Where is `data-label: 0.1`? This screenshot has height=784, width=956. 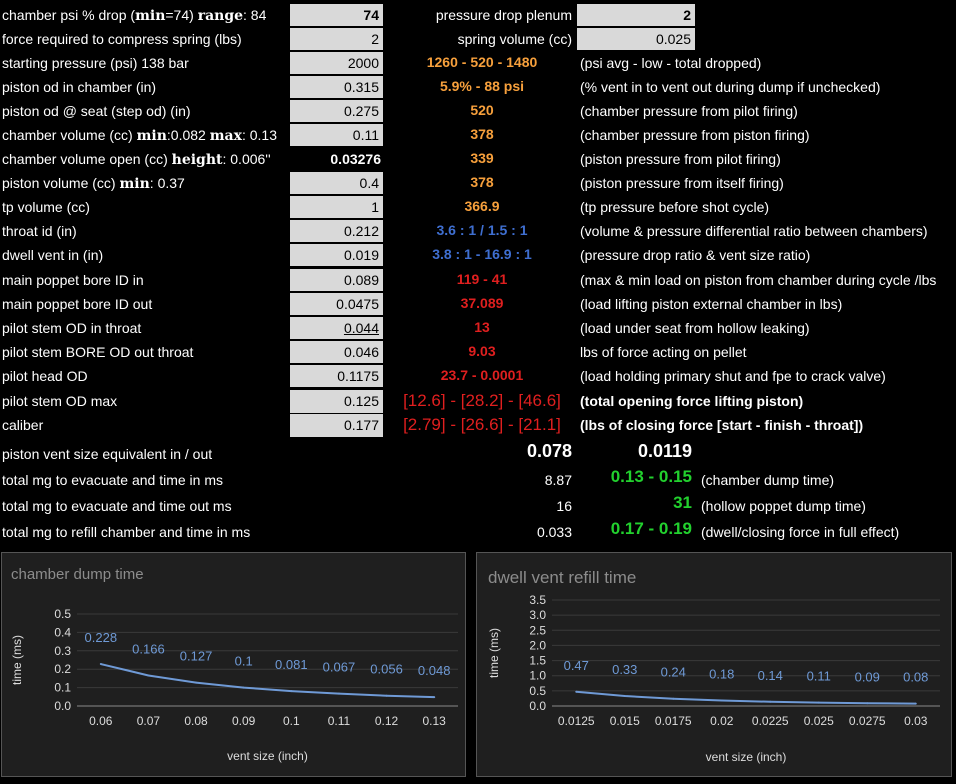 data-label: 0.1 is located at coordinates (244, 661).